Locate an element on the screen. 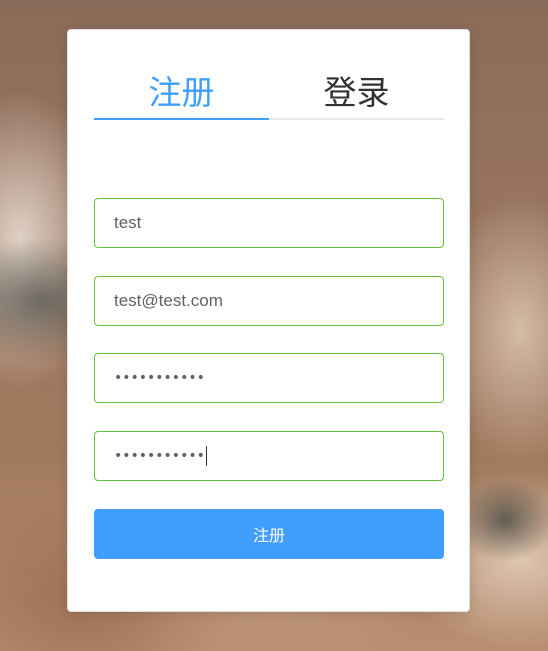 Image resolution: width=548 pixels, height=651 pixels. email-input: test@test.com is located at coordinates (269, 301).